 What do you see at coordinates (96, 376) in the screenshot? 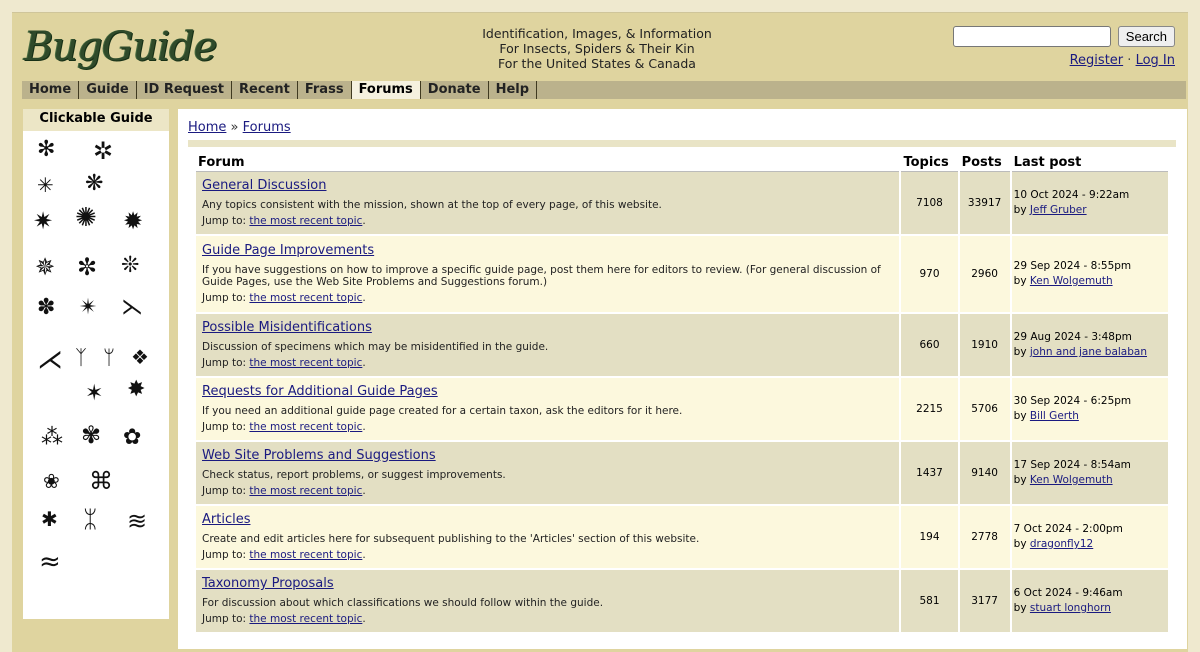
I see `bug-icon-grid: ✻ ✲ ✳ ❋ ✷ ✺ ✹ ✵ ✼ ❊ ✽ ✴ ⋋ ⋌ ᛉ ᛘ ❖ ✶ ✸ ⁂ ✾ ✿ ❀ ⌘ ✱ ᛯ ≋ ≈` at bounding box center [96, 376].